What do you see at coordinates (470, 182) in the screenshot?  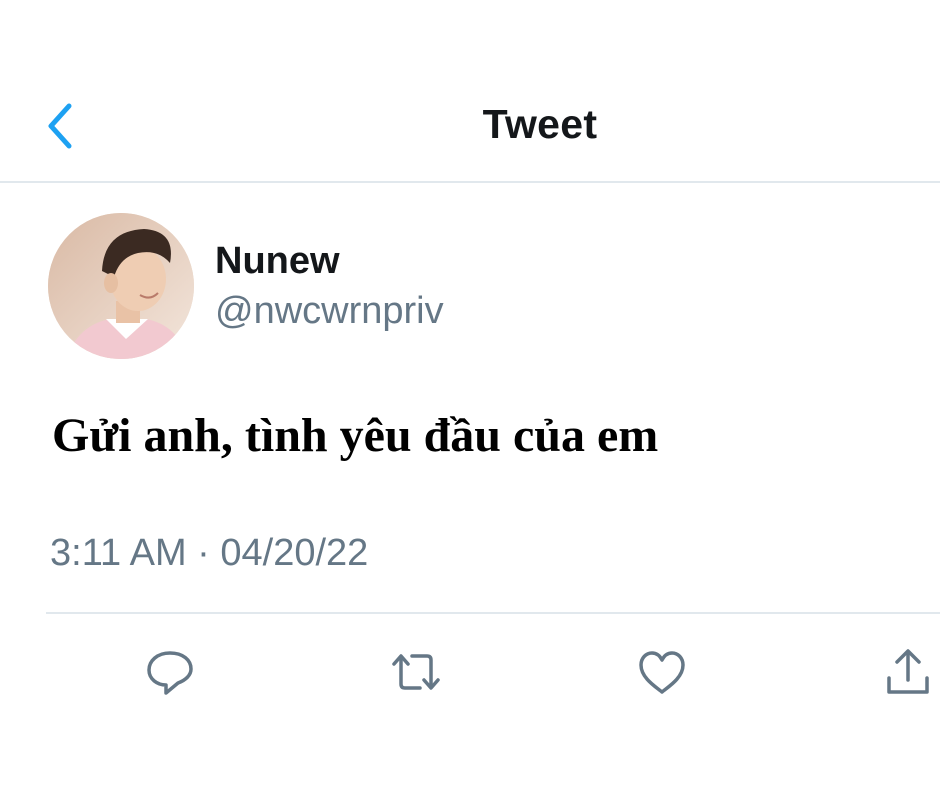 I see `header-divider` at bounding box center [470, 182].